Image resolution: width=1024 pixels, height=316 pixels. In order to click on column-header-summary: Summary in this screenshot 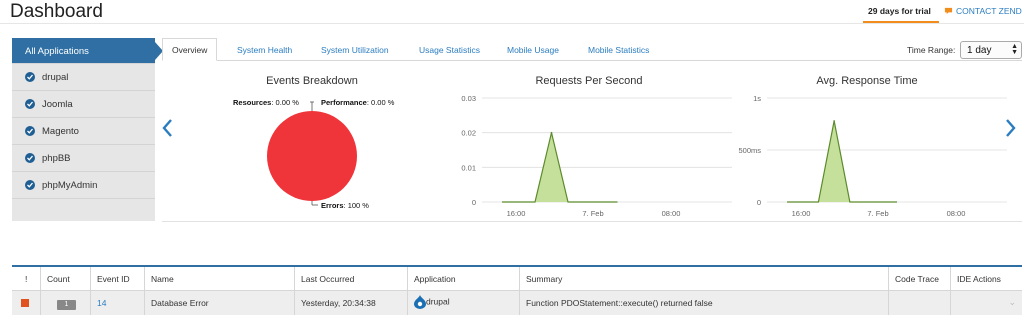, I will do `click(704, 279)`.